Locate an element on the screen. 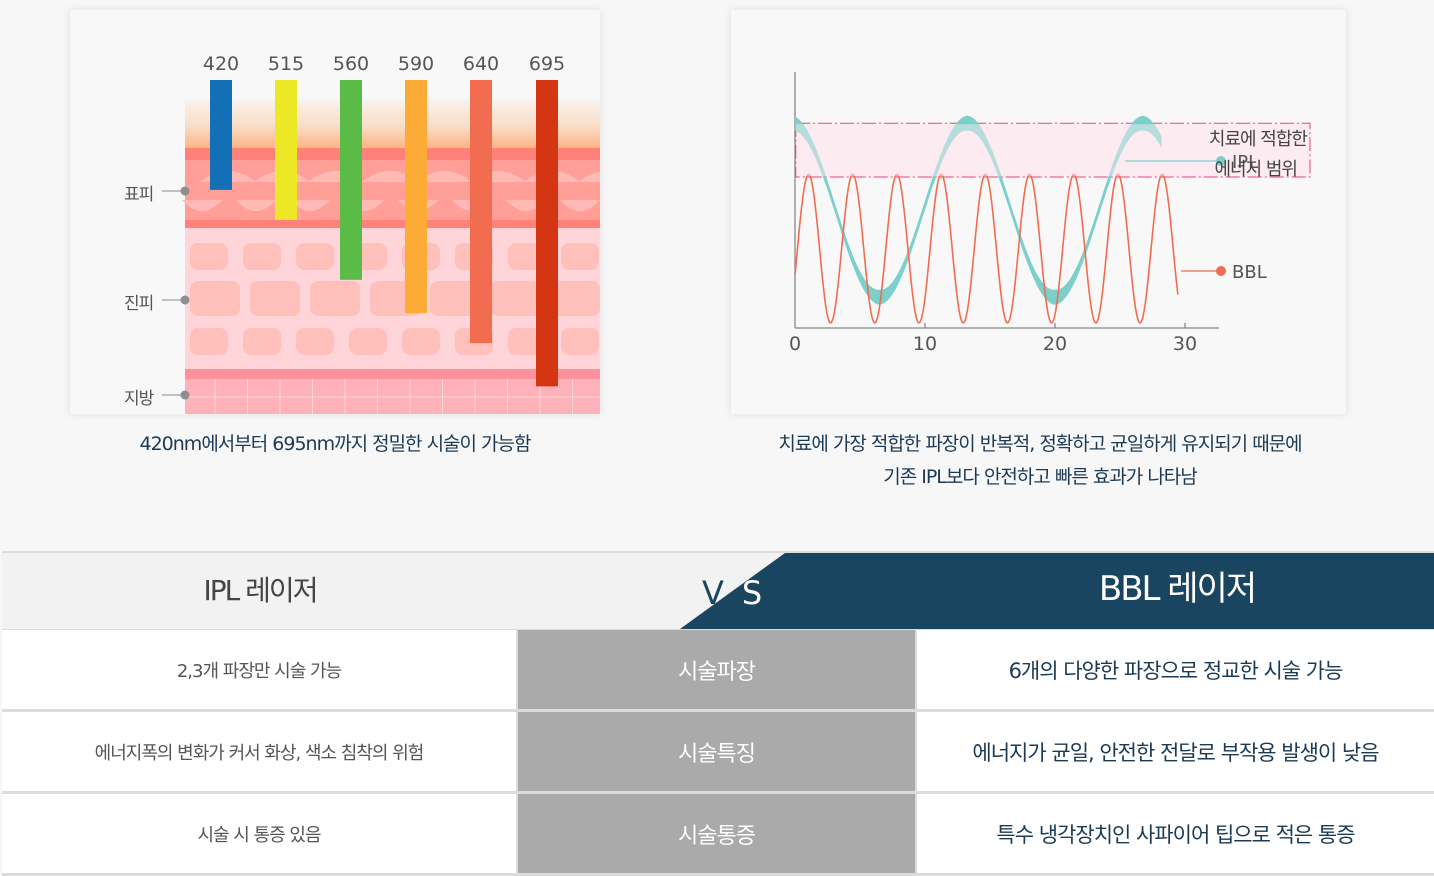 The image size is (1434, 876). x-tick-label: 30 is located at coordinates (1185, 344).